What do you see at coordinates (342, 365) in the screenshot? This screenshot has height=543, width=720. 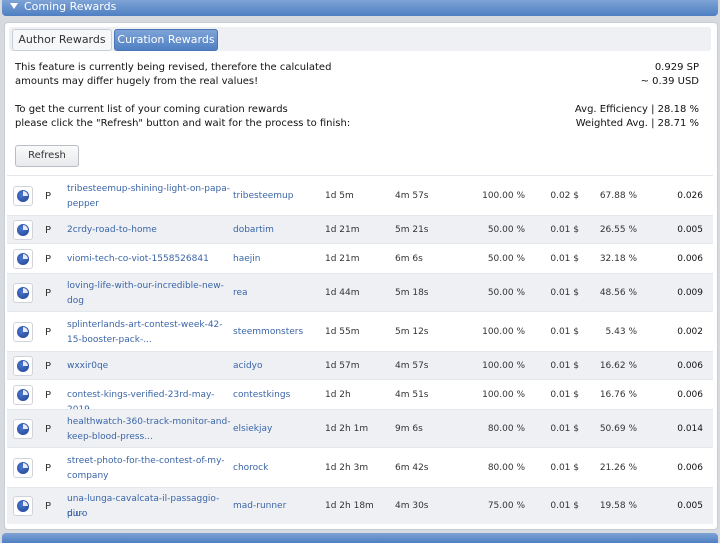 I see `post-age: 1d 57m` at bounding box center [342, 365].